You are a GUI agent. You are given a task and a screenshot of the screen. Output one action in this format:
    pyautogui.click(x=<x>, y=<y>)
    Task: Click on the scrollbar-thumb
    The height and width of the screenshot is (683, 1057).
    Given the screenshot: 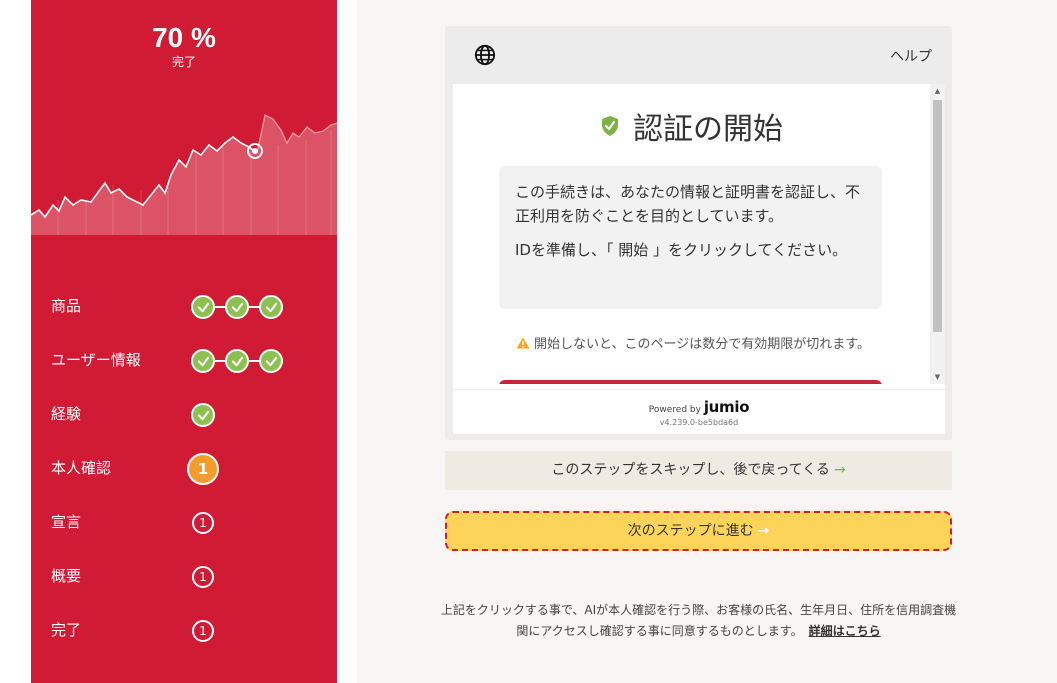 What is the action you would take?
    pyautogui.click(x=937, y=216)
    